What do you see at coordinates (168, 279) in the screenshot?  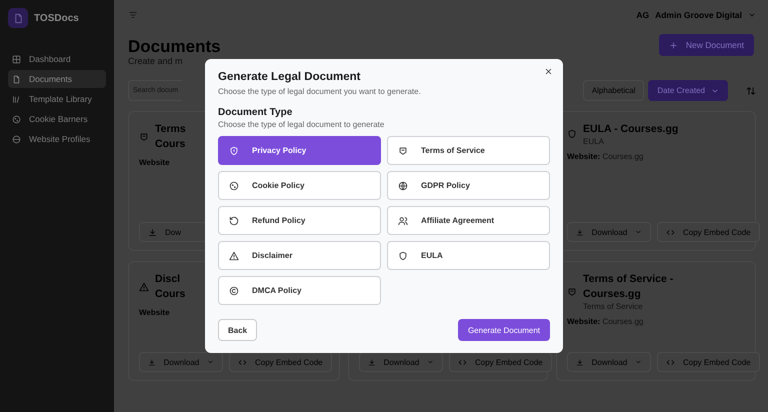 I see `document-title: Discl` at bounding box center [168, 279].